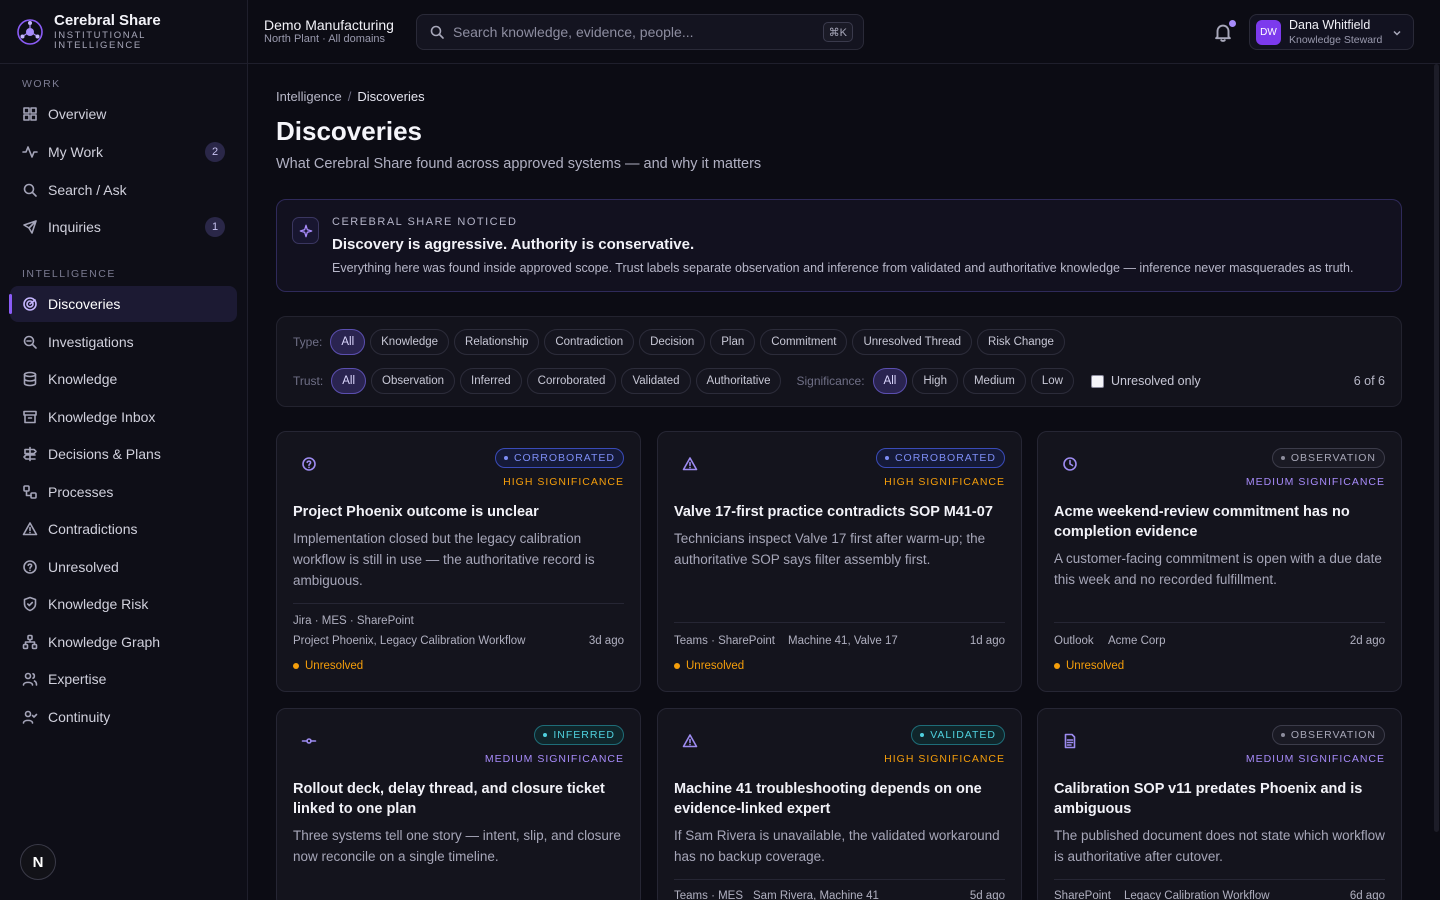 Image resolution: width=1440 pixels, height=900 pixels. I want to click on sidebar-item-knowledge: Knowledge, so click(123, 379).